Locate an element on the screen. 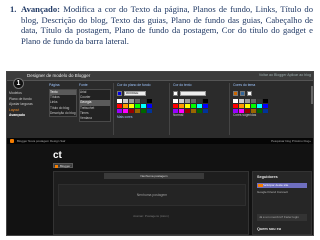 The width and height of the screenshot is (320, 240). nav-item-avancado: Avançado is located at coordinates (27, 116).